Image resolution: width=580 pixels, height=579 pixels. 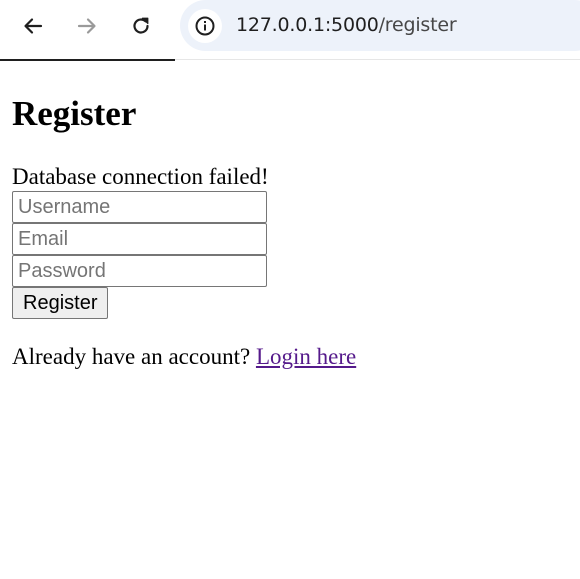 I want to click on url-host: 127.0.0.1:5000, so click(x=307, y=25).